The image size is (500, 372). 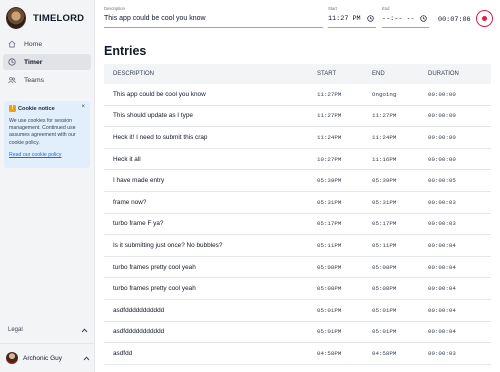 What do you see at coordinates (210, 115) in the screenshot?
I see `entry-description: This should update as I type` at bounding box center [210, 115].